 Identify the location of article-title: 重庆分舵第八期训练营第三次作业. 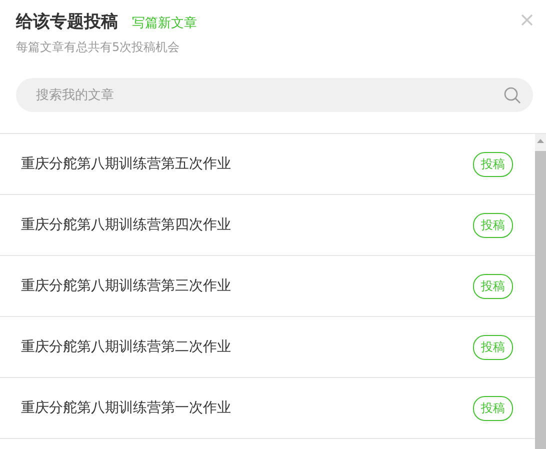
(126, 286).